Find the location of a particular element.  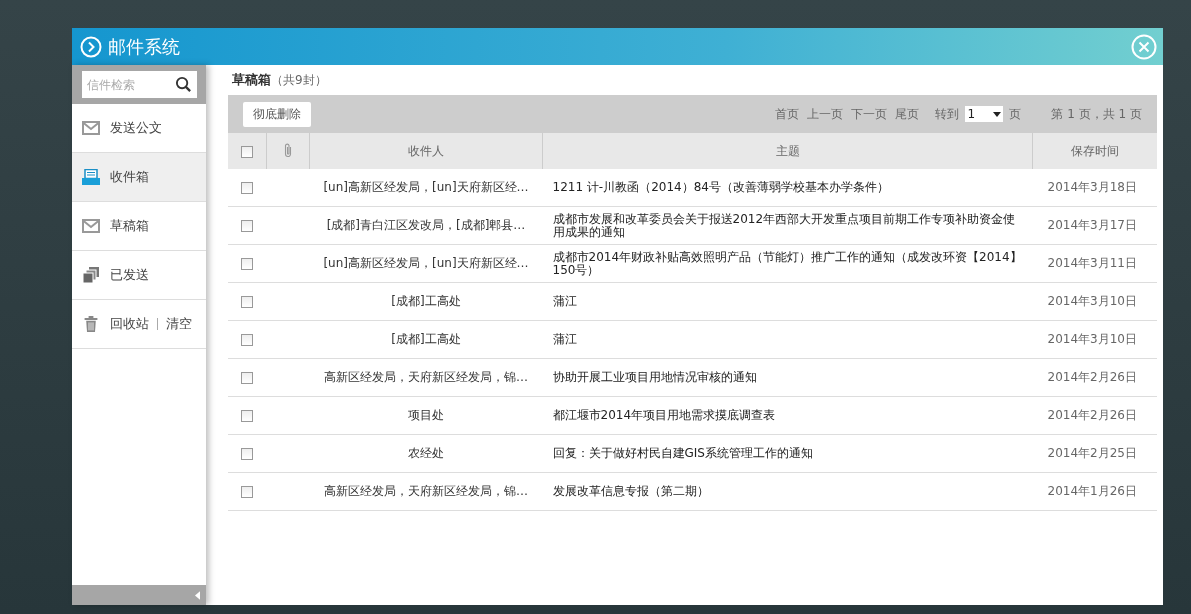

time-cell: 2014年3月11日 is located at coordinates (1094, 263).